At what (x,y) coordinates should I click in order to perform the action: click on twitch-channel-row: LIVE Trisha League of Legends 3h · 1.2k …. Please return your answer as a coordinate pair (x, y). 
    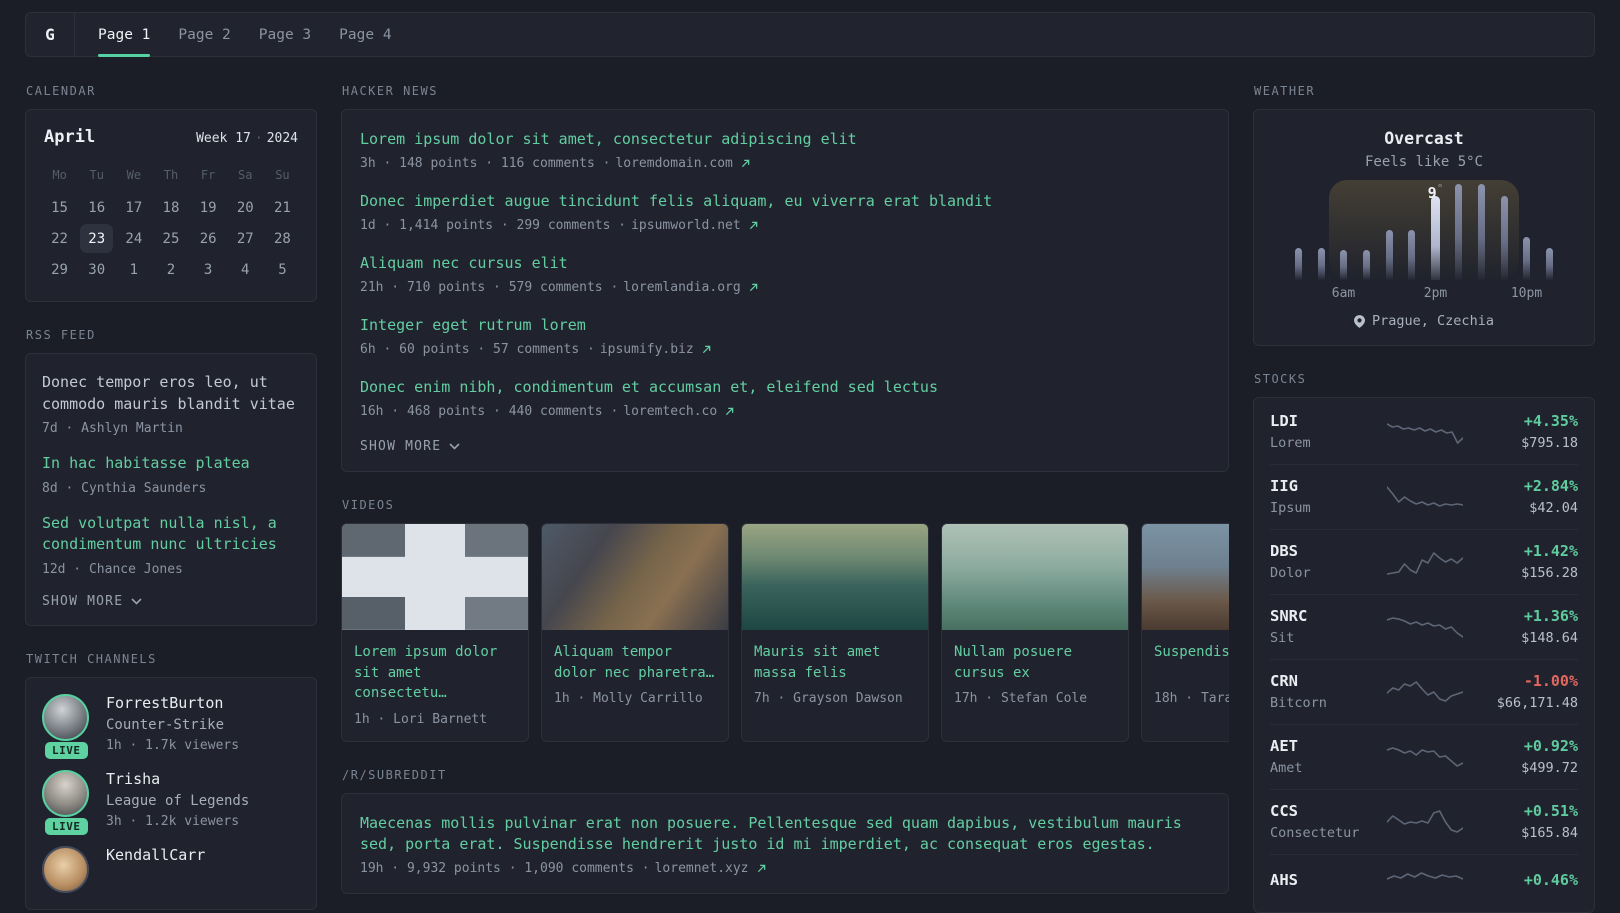
    Looking at the image, I should click on (171, 802).